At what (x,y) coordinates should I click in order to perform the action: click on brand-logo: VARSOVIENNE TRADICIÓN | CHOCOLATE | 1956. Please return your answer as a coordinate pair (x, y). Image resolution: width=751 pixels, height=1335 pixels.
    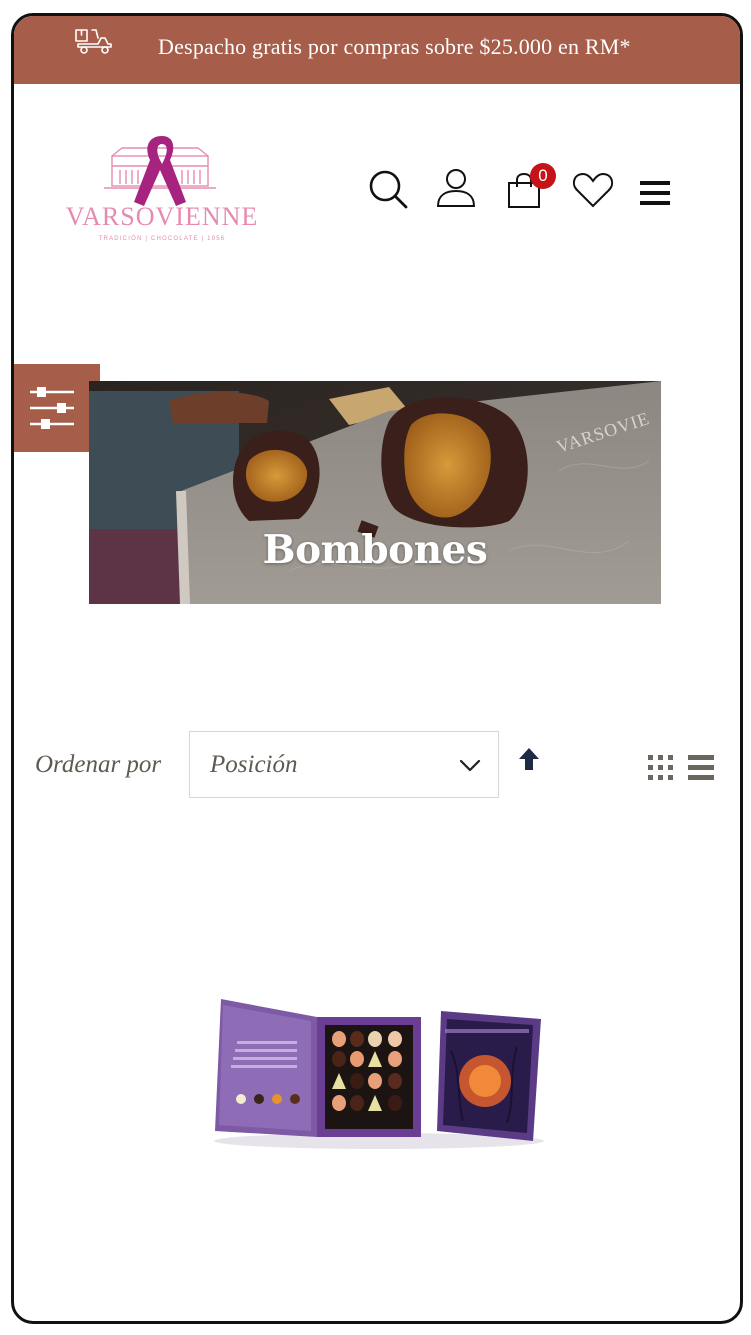
    Looking at the image, I should click on (162, 190).